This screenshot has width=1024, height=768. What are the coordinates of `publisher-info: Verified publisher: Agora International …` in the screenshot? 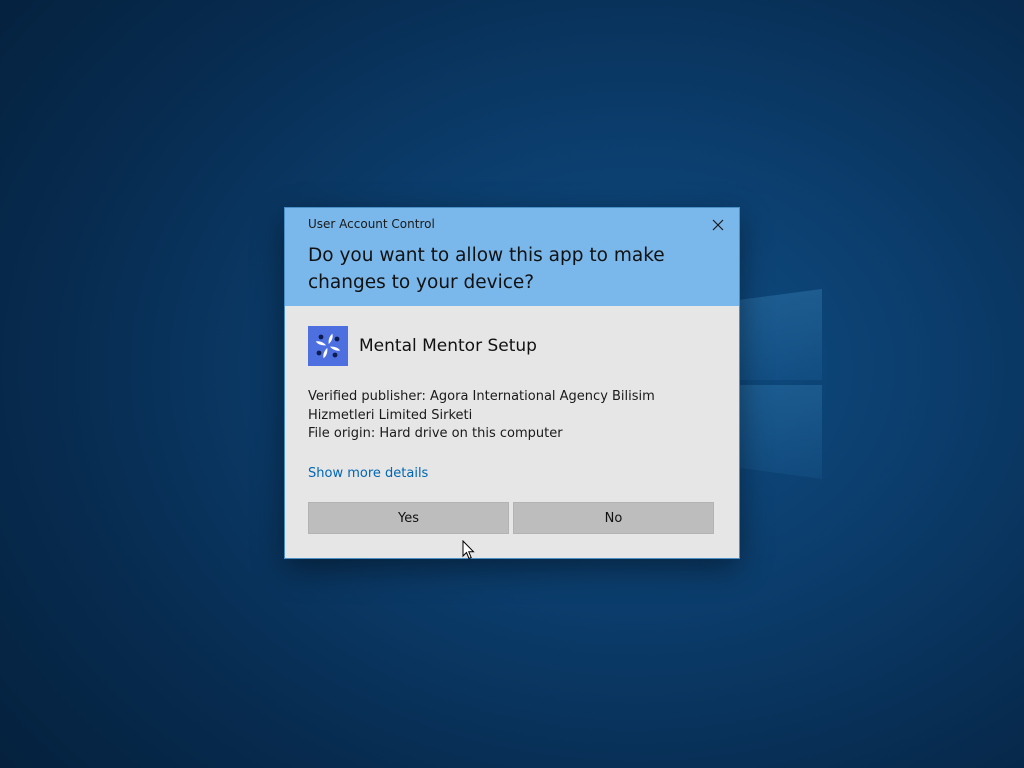 It's located at (513, 416).